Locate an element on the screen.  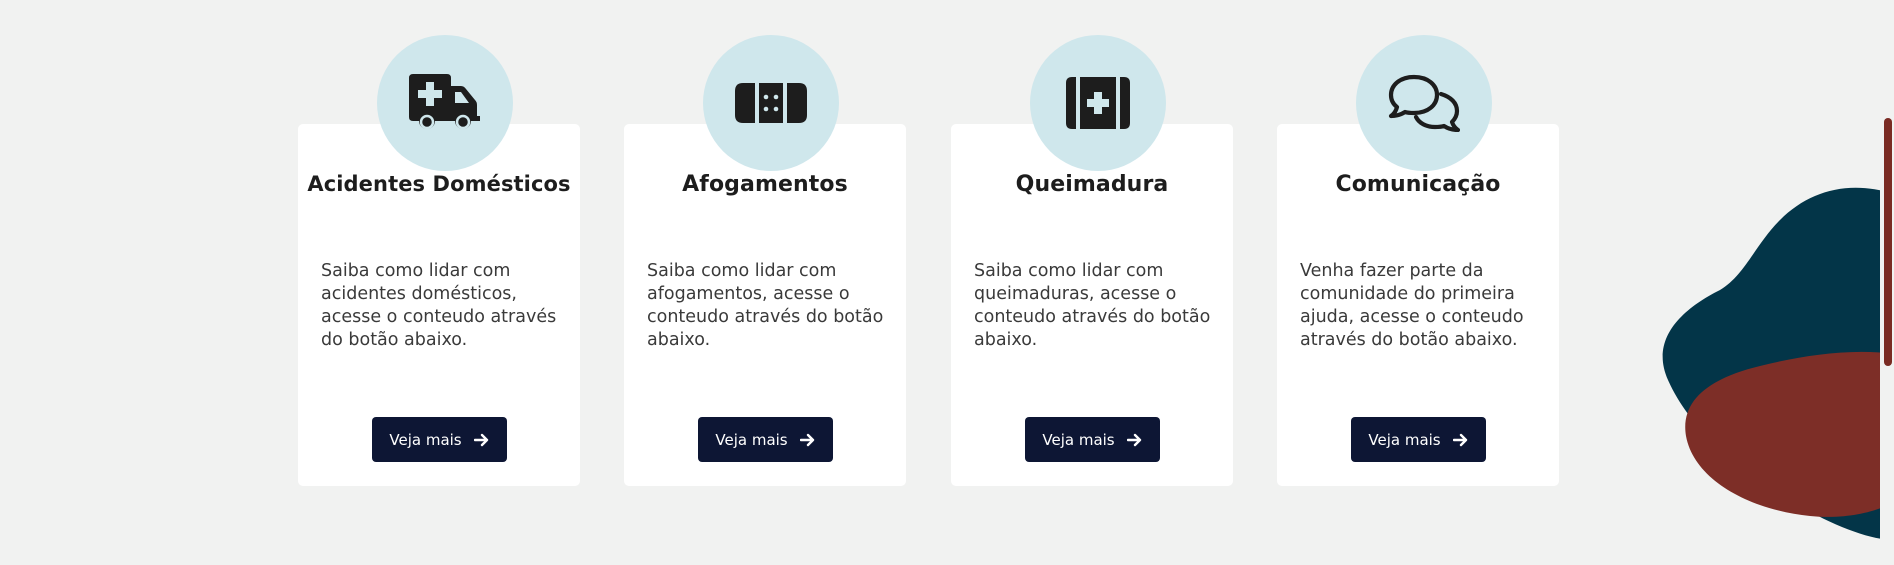
bandage-icon is located at coordinates (771, 103).